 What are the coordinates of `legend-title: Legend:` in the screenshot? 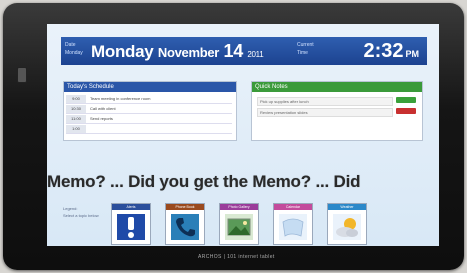 It's located at (70, 208).